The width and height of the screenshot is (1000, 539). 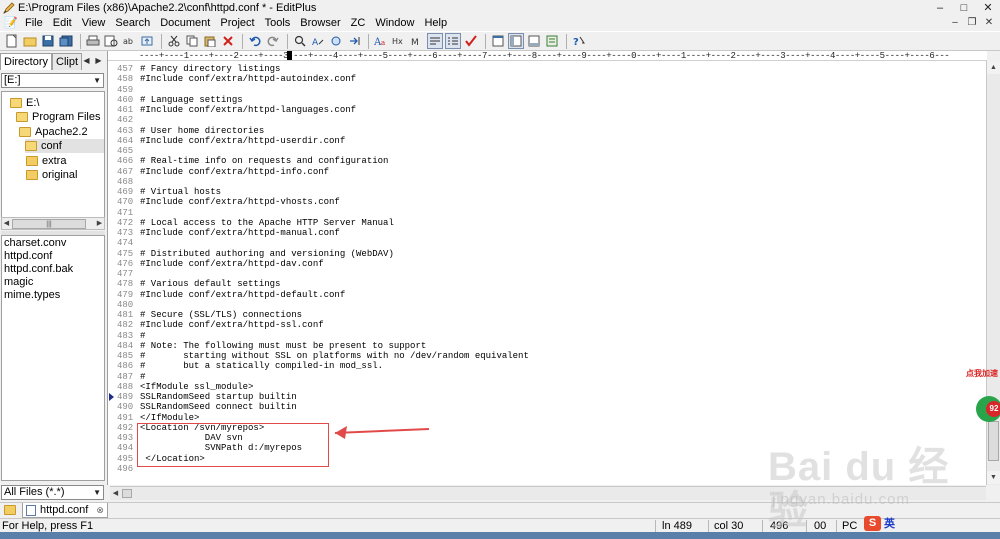 I want to click on code-line: 462, so click(x=547, y=120).